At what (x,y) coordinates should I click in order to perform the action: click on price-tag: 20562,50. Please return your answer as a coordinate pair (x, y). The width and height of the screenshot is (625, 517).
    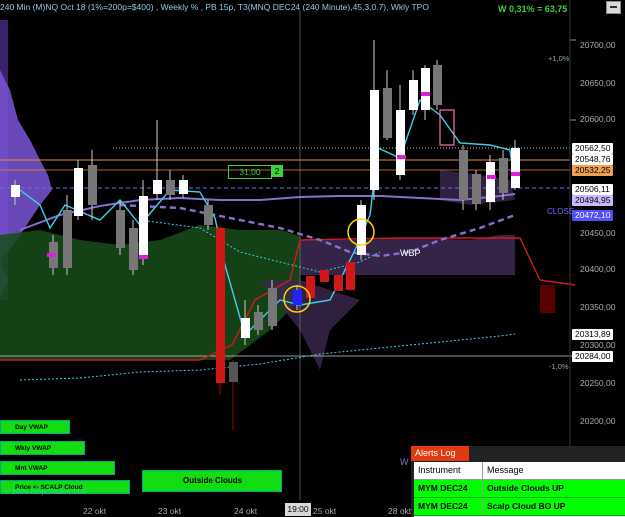
    Looking at the image, I should click on (593, 148).